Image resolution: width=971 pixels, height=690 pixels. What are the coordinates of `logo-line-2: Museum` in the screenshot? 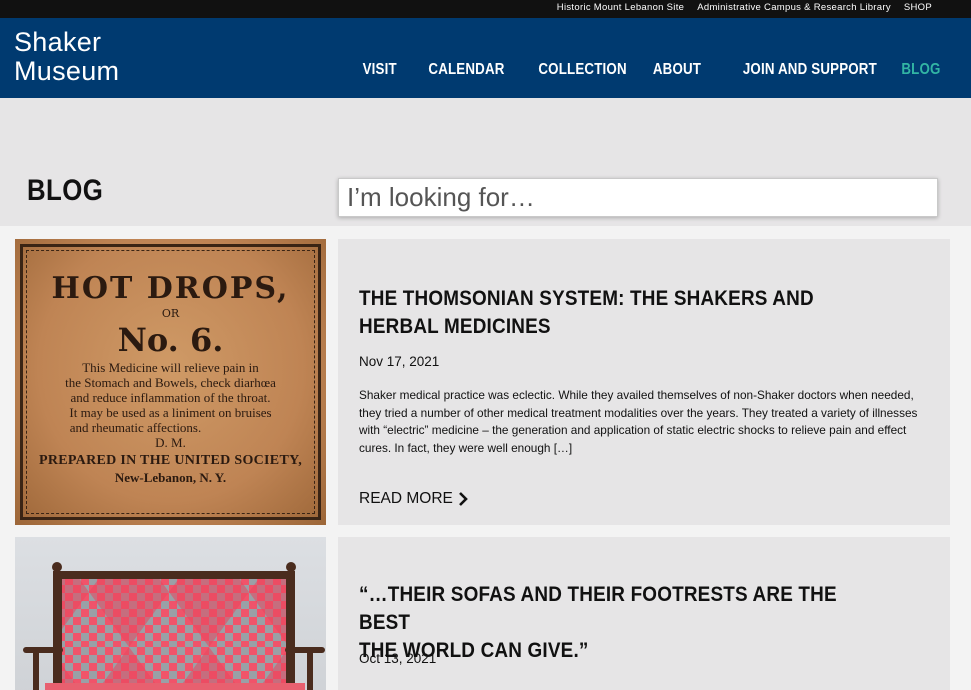 It's located at (67, 71).